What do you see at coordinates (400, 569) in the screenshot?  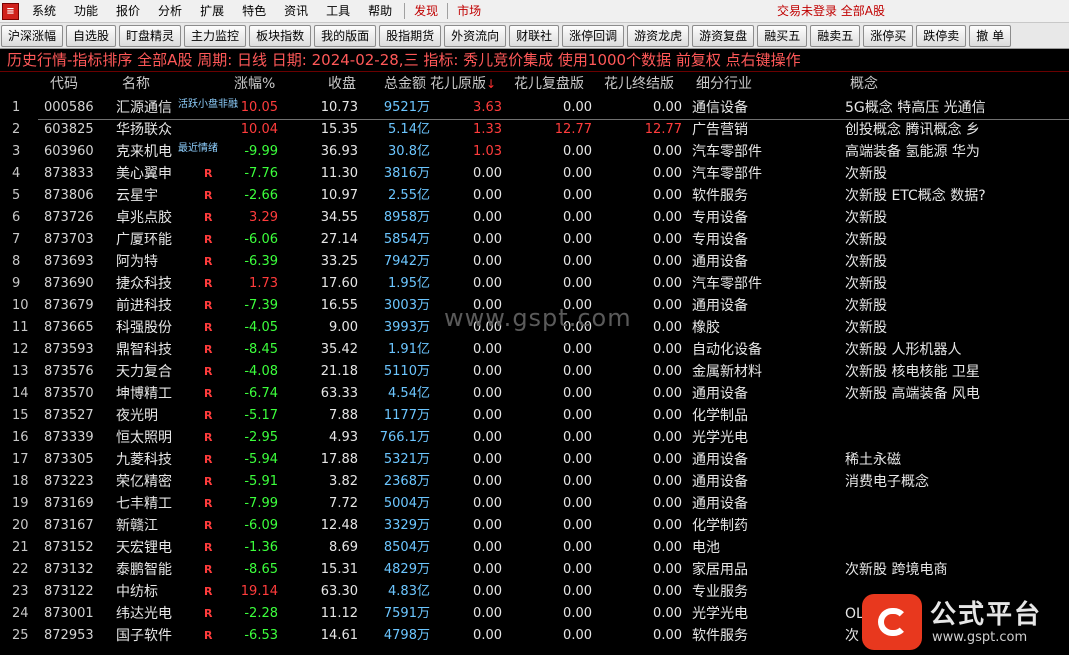 I see `amount-value: 4829` at bounding box center [400, 569].